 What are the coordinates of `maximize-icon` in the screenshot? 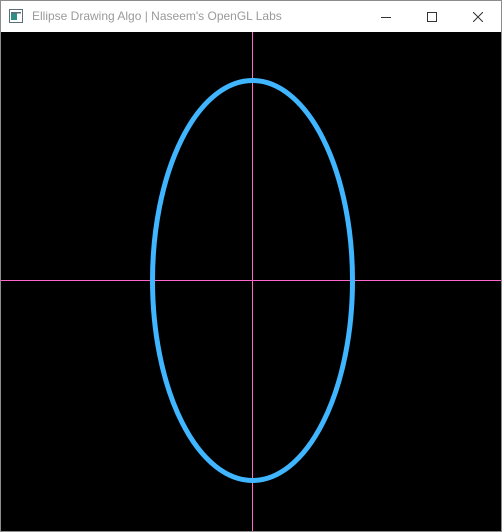 It's located at (432, 16).